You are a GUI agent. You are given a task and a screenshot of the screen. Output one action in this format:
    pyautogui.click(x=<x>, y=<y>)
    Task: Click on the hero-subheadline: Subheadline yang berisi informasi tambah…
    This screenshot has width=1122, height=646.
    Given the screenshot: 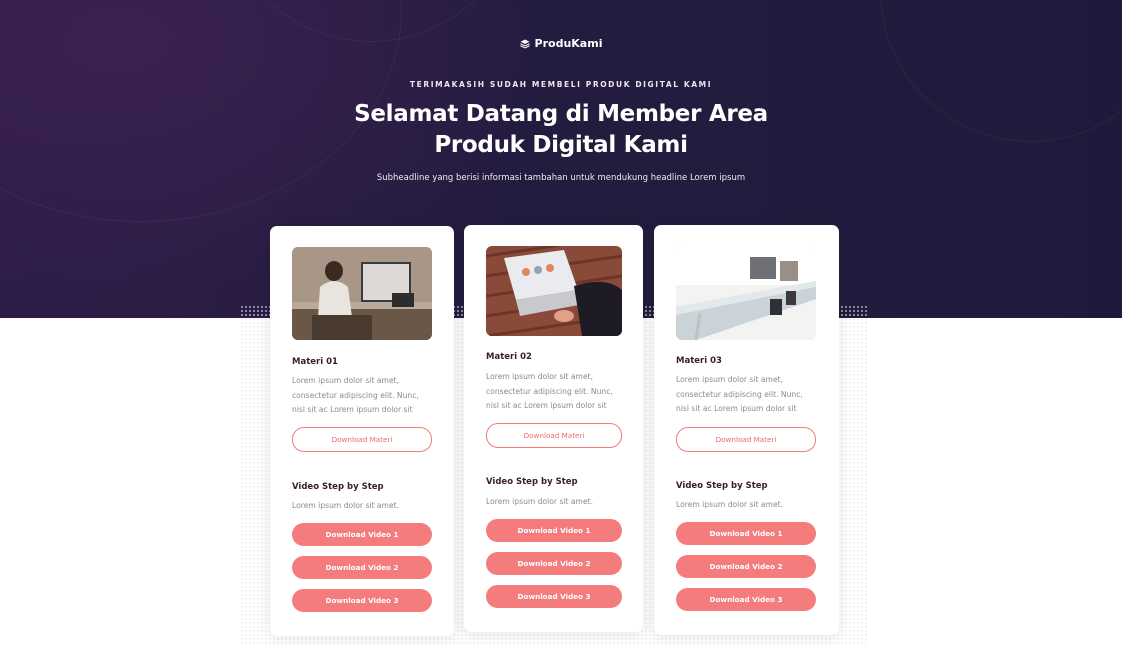 What is the action you would take?
    pyautogui.click(x=561, y=178)
    